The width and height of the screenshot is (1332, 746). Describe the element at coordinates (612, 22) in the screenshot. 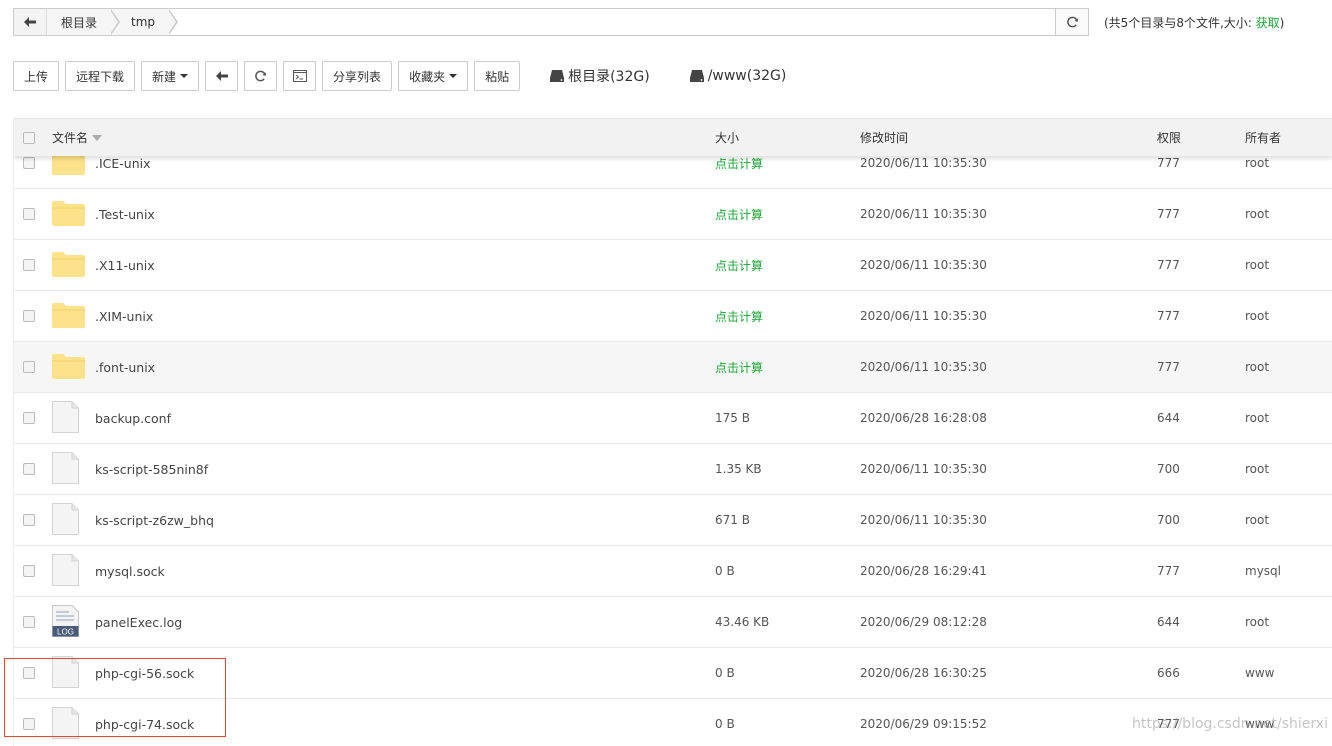

I see `path-input` at that location.